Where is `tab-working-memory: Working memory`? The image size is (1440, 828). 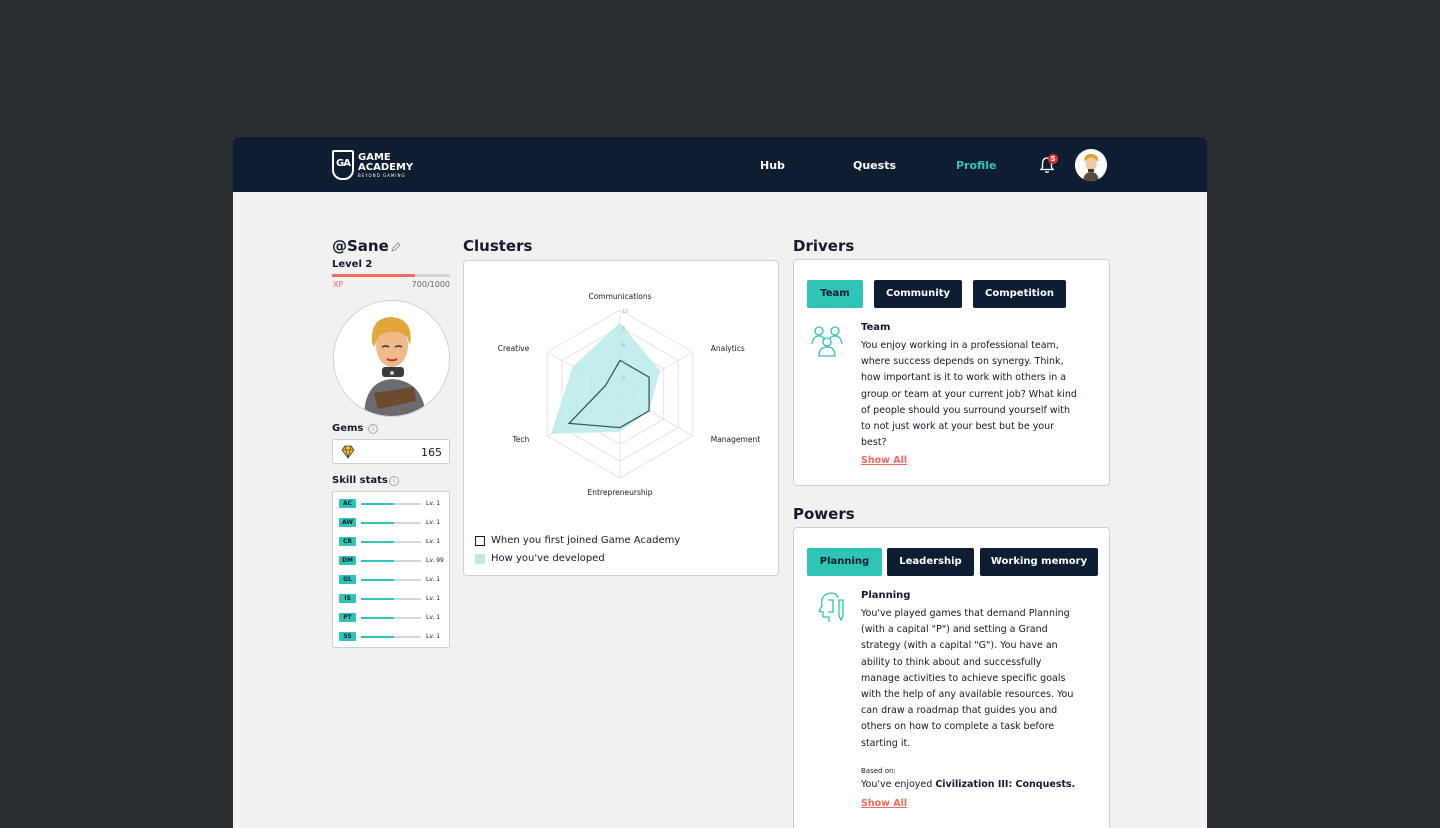
tab-working-memory: Working memory is located at coordinates (1039, 562).